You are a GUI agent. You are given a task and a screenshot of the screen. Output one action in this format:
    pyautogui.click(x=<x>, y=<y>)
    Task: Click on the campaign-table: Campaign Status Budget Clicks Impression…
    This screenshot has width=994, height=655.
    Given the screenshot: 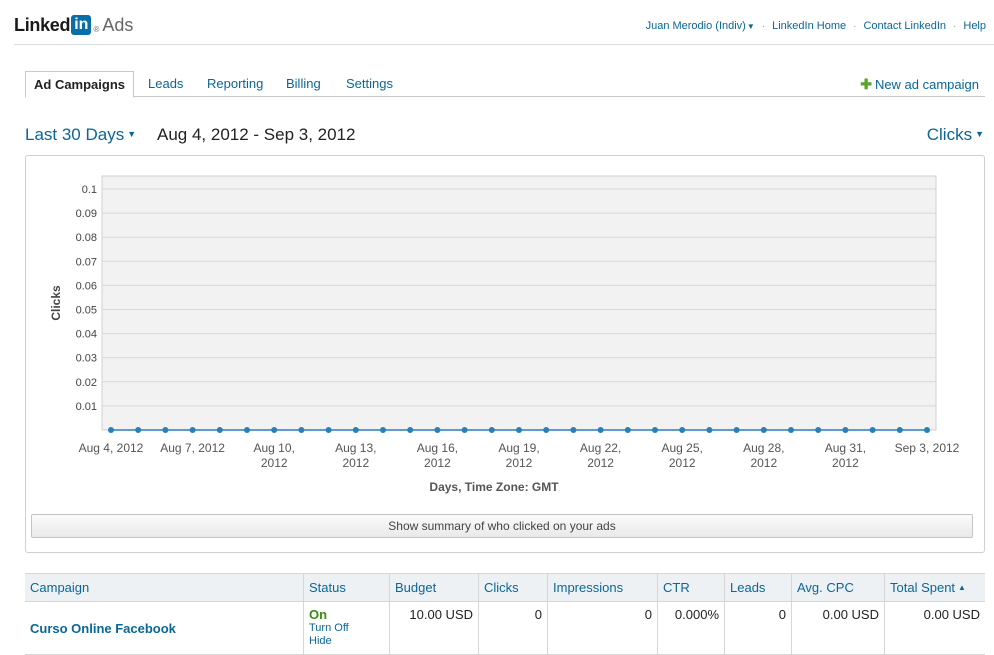 What is the action you would take?
    pyautogui.click(x=505, y=614)
    